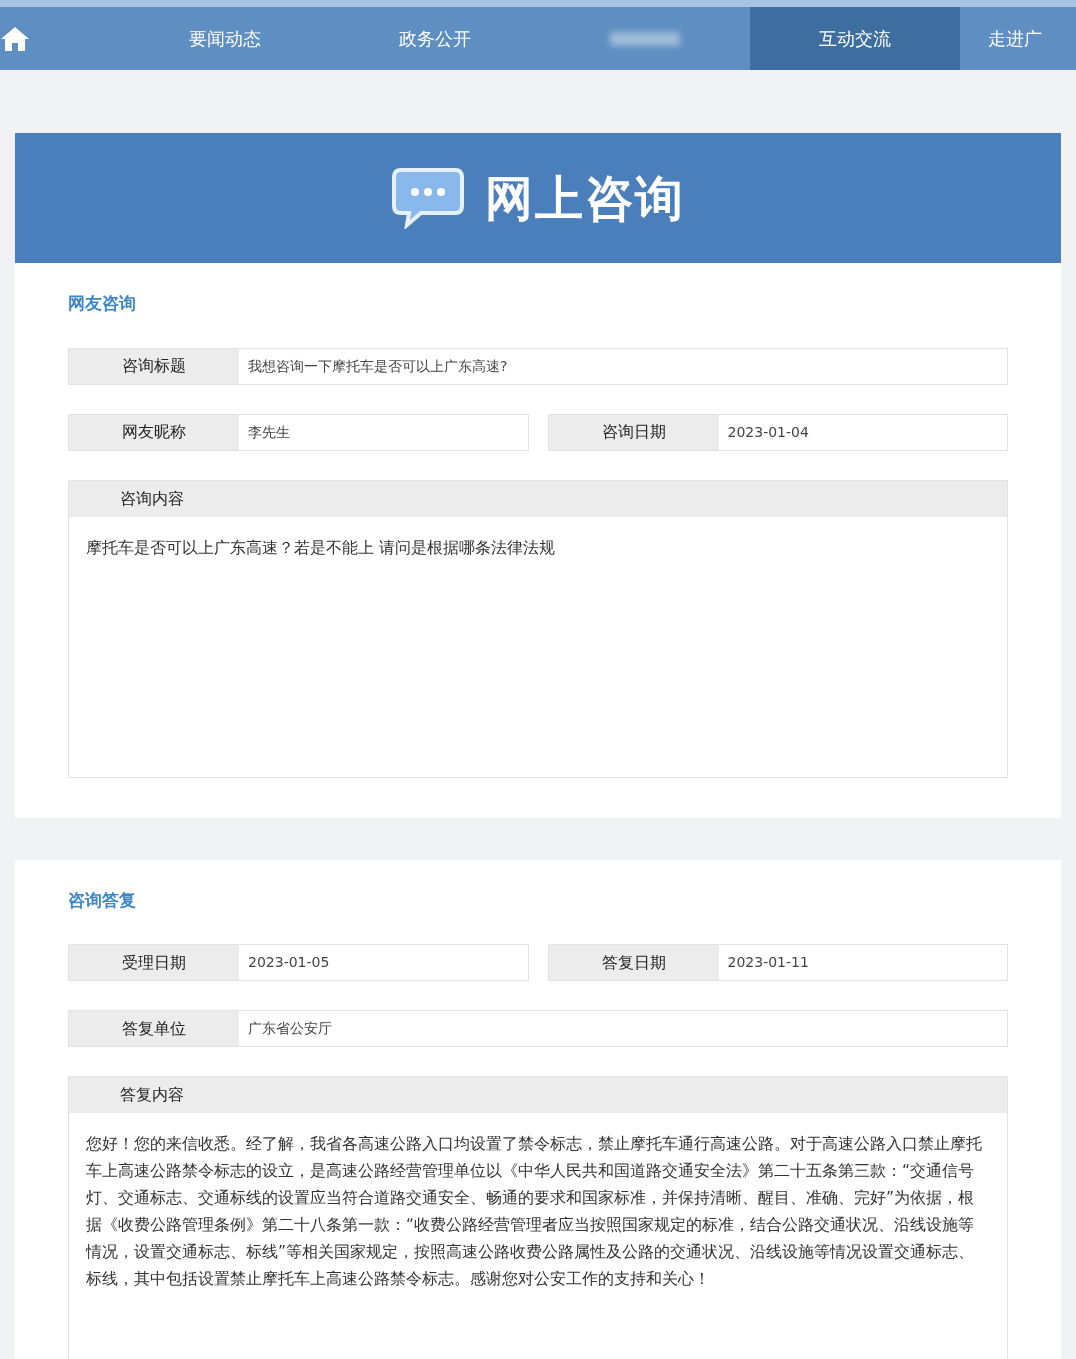 This screenshot has height=1359, width=1076. What do you see at coordinates (633, 432) in the screenshot?
I see `field-label: 咨询日期` at bounding box center [633, 432].